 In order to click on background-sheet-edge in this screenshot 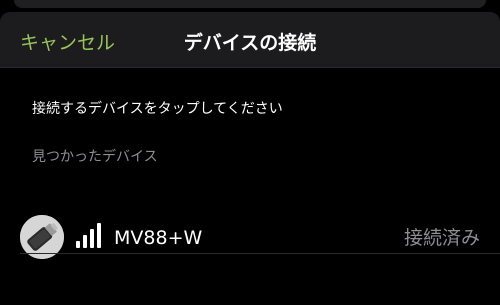, I will do `click(250, 4)`.